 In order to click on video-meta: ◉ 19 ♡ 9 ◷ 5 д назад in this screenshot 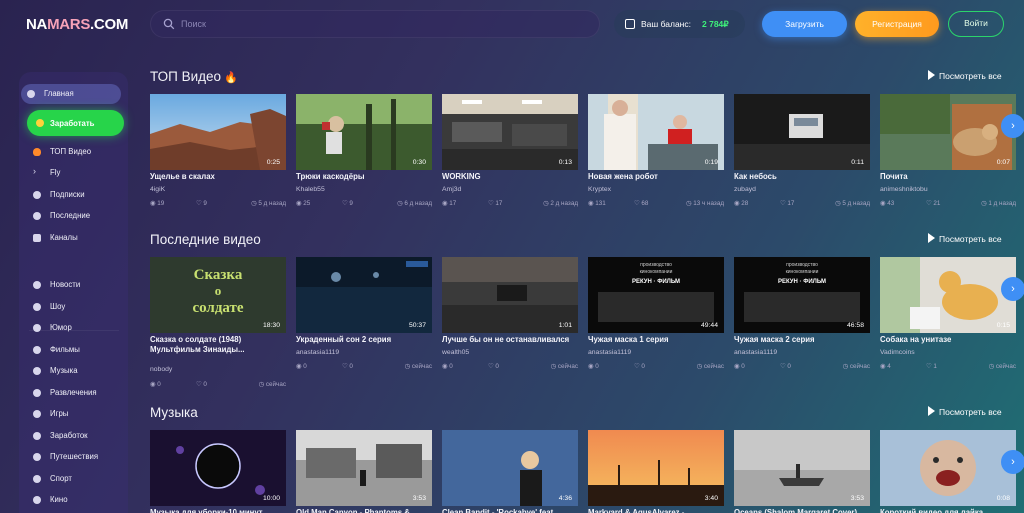, I will do `click(218, 205)`.